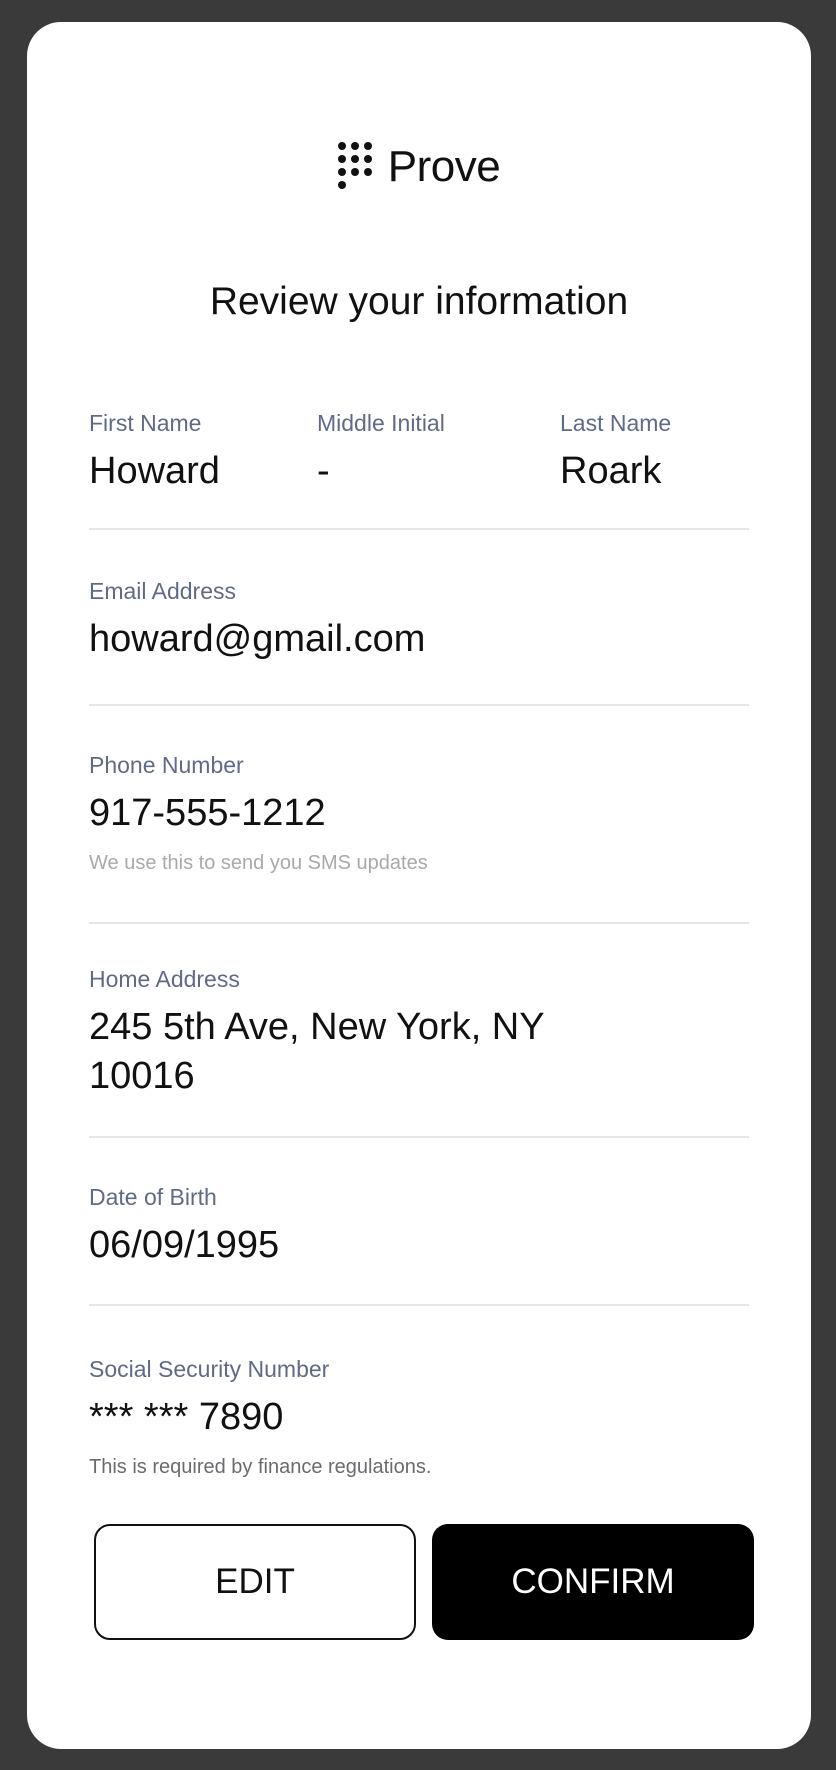 The width and height of the screenshot is (836, 1770). Describe the element at coordinates (184, 1245) in the screenshot. I see `dob-value: 06/09/1995` at that location.